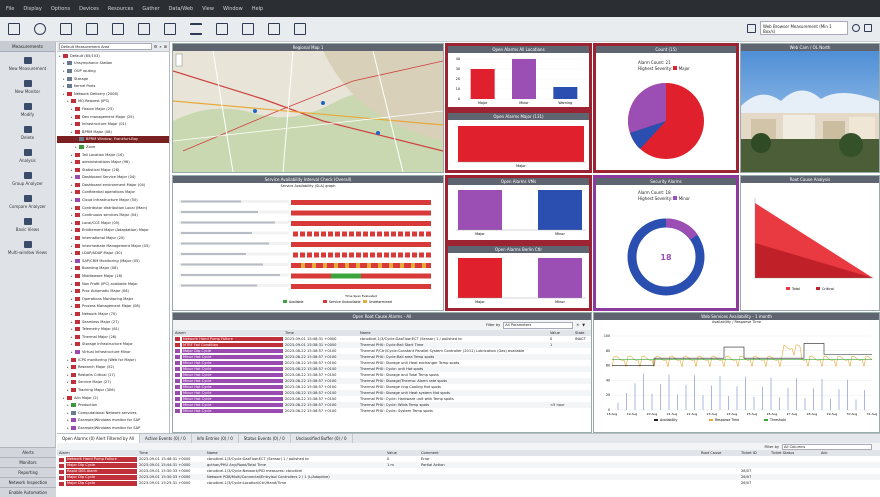  Describe the element at coordinates (583, 325) in the screenshot. I see `filter-icon: ▼` at that location.